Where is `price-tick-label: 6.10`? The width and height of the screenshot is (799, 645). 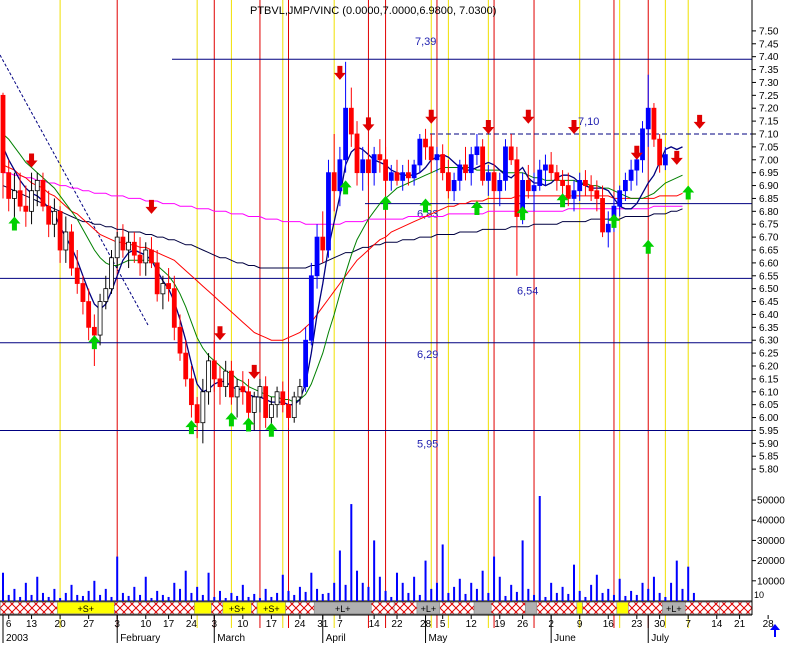 price-tick-label: 6.10 is located at coordinates (769, 392).